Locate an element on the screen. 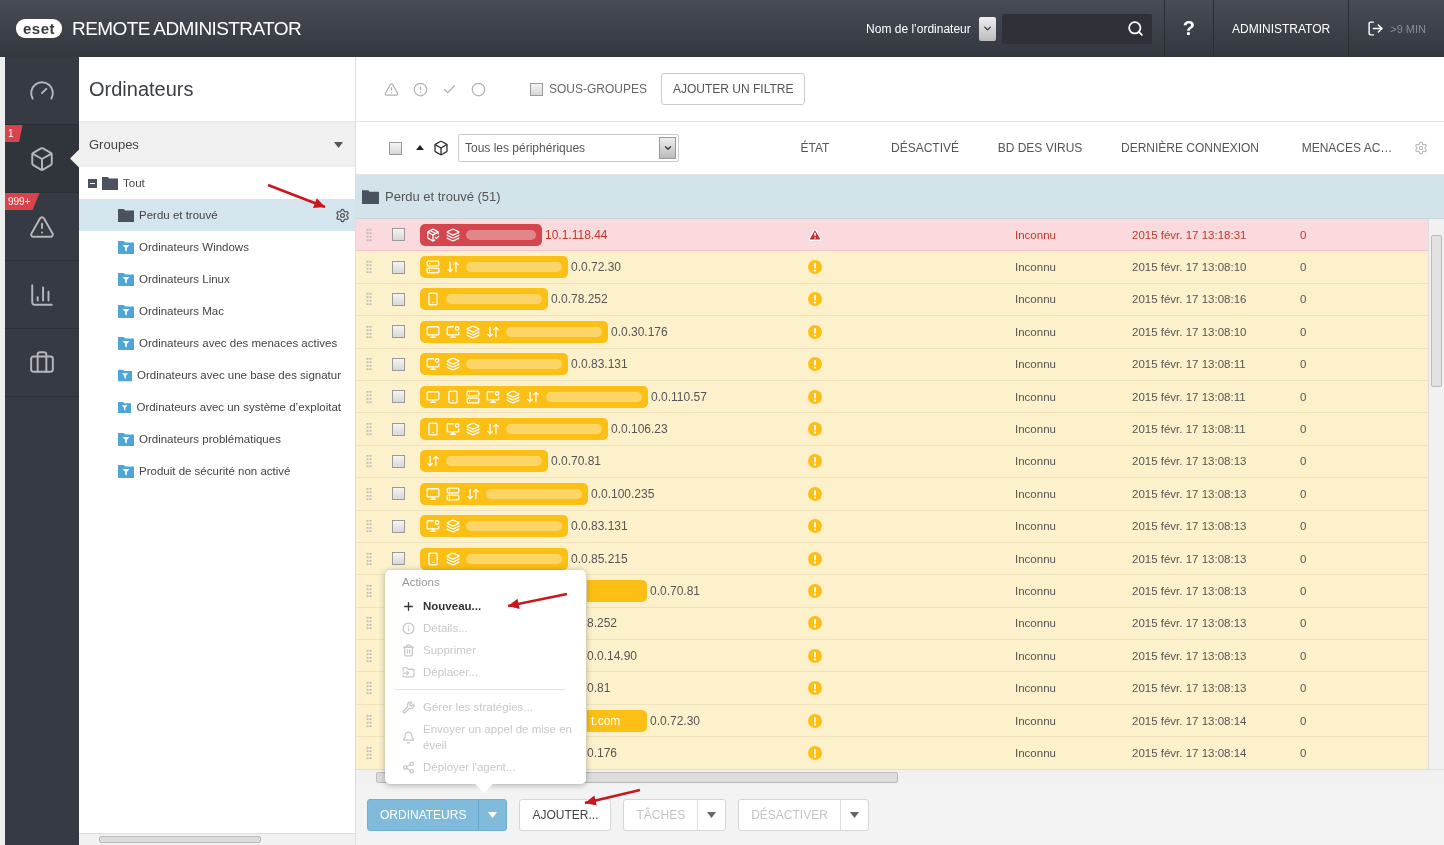 Image resolution: width=1444 pixels, height=845 pixels. tree-item: Perdu et trouvé is located at coordinates (217, 215).